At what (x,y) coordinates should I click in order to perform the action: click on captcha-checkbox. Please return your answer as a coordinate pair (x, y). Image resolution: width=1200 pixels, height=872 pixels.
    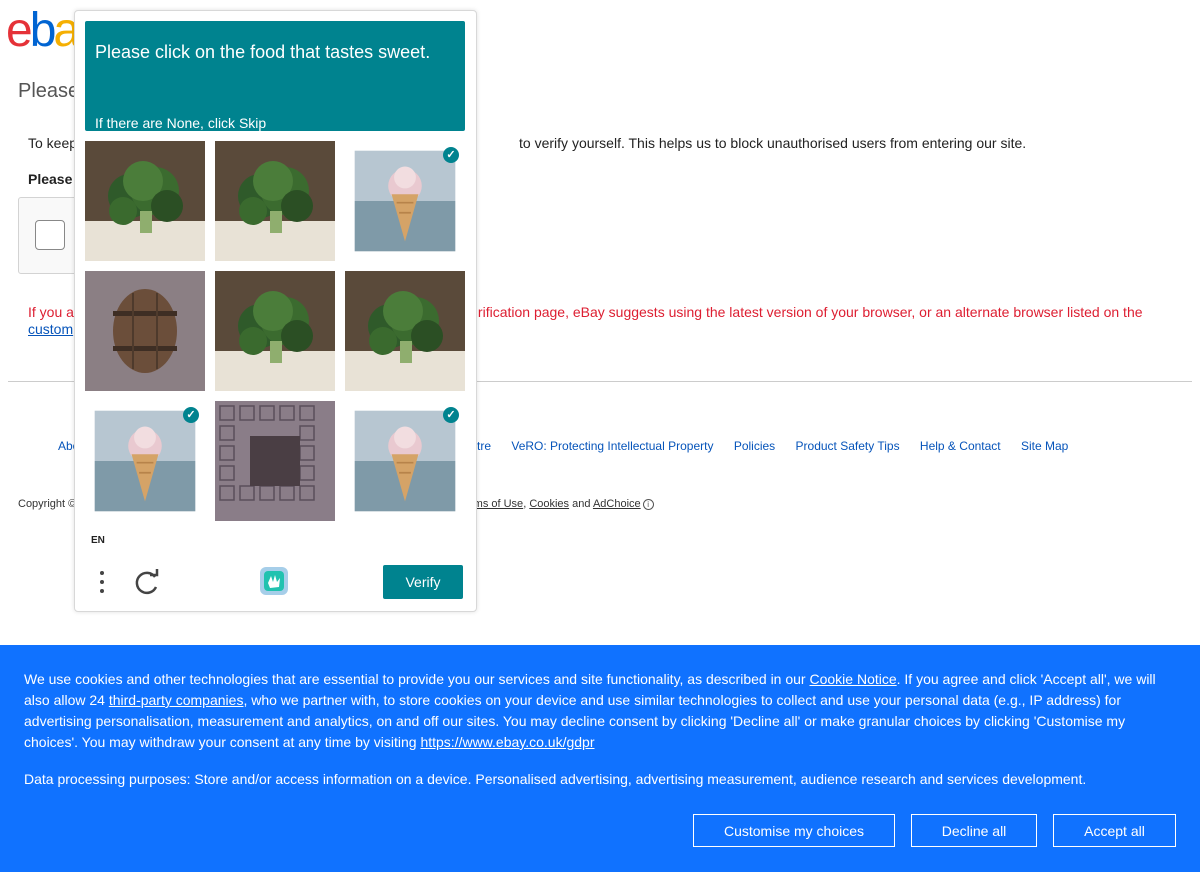
    Looking at the image, I should click on (50, 235).